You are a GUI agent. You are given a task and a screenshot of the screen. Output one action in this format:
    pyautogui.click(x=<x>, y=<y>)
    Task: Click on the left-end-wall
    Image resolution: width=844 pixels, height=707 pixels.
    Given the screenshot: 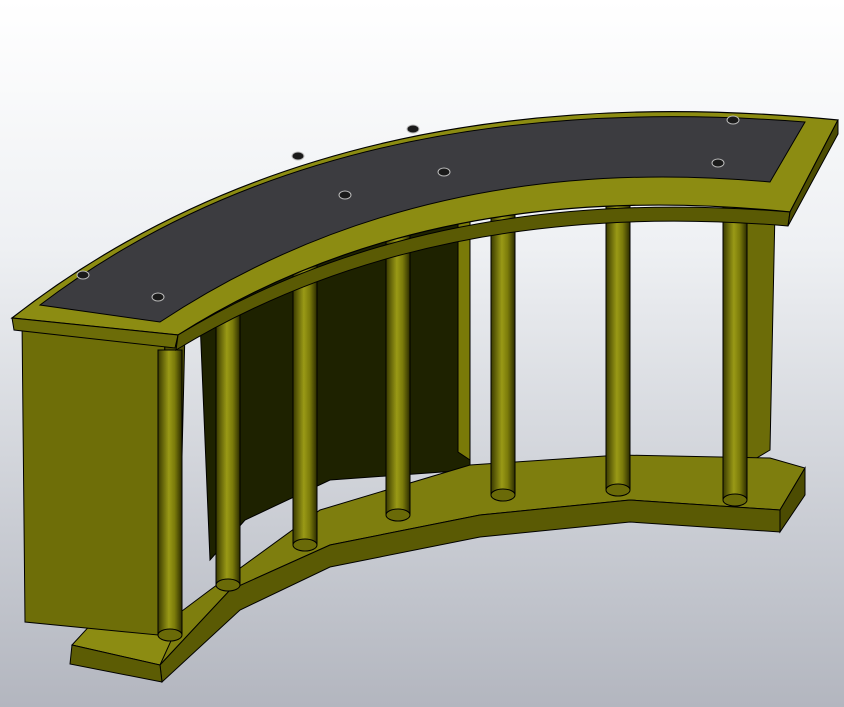 What is the action you would take?
    pyautogui.click(x=93, y=477)
    